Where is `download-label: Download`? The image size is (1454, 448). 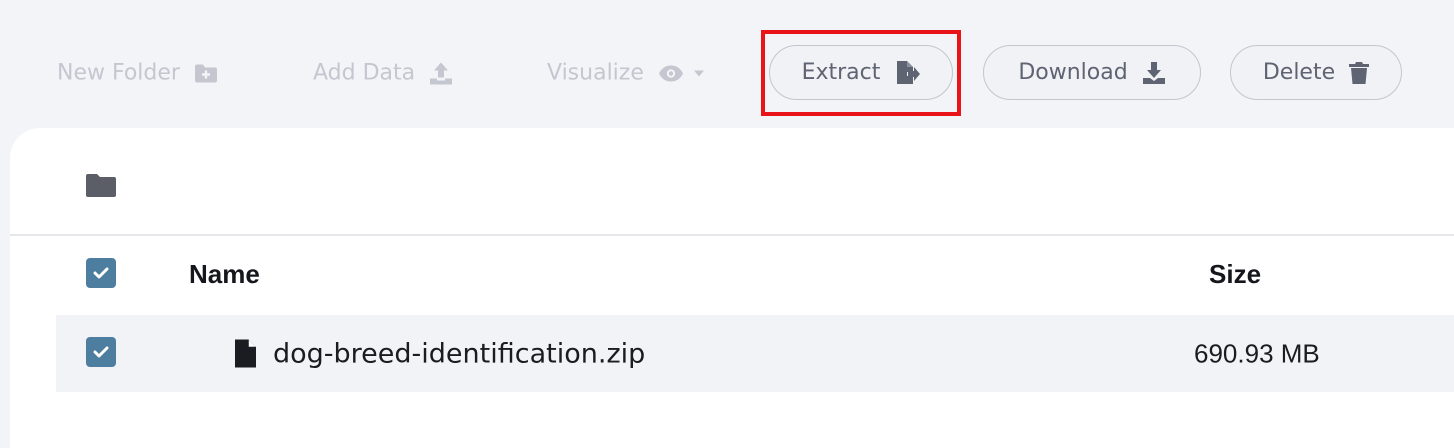
download-label: Download is located at coordinates (1073, 72).